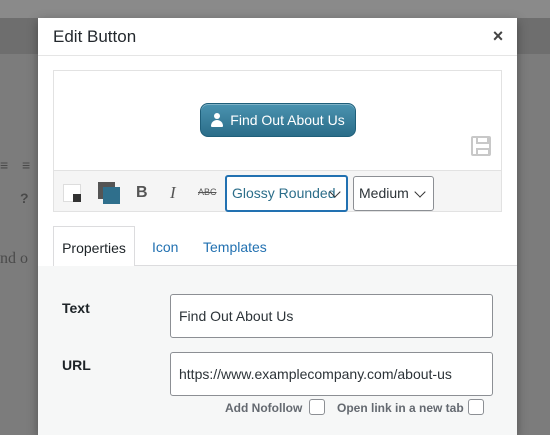 The height and width of the screenshot is (435, 550). I want to click on close-icon: ×, so click(498, 36).